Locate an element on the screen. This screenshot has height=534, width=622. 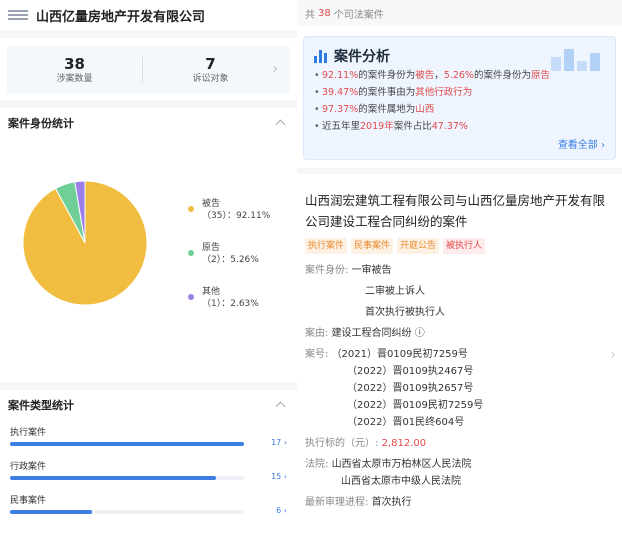
legend-dot-plaintiff is located at coordinates (191, 253).